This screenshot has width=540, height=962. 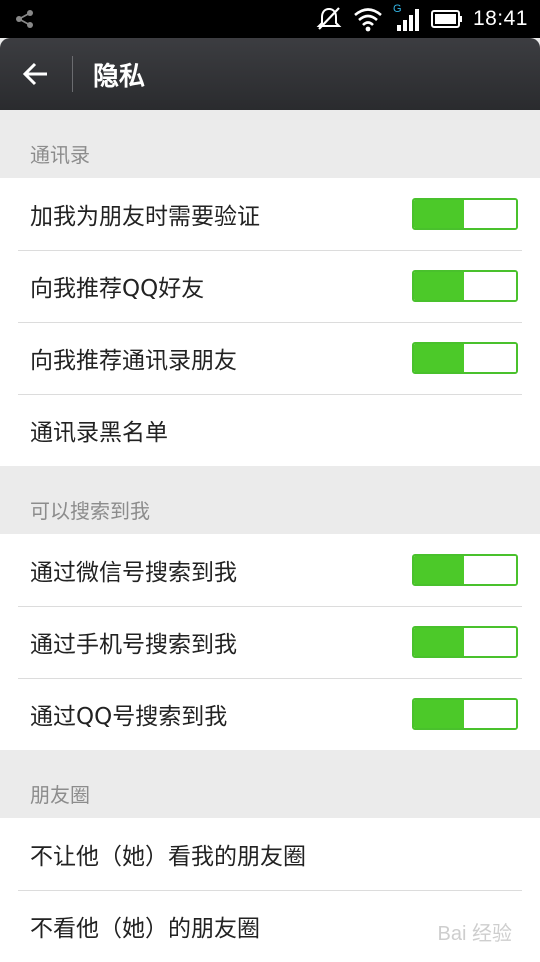 I want to click on action-bar-divider, so click(x=72, y=74).